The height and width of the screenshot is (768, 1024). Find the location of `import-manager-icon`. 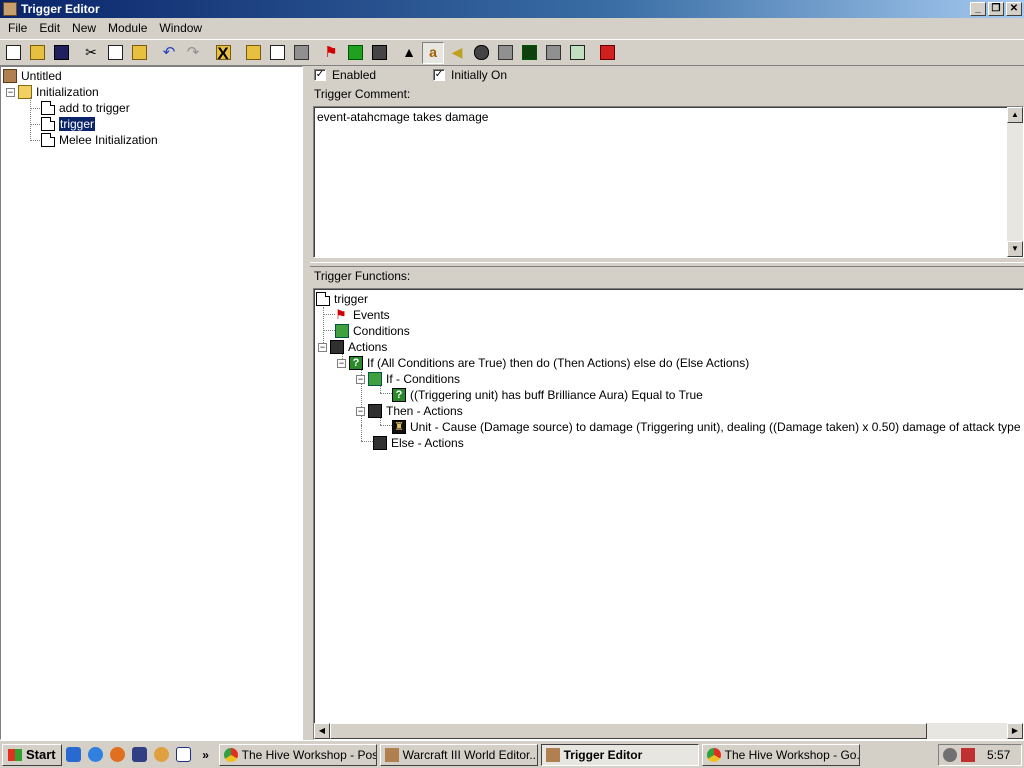

import-manager-icon is located at coordinates (553, 52).